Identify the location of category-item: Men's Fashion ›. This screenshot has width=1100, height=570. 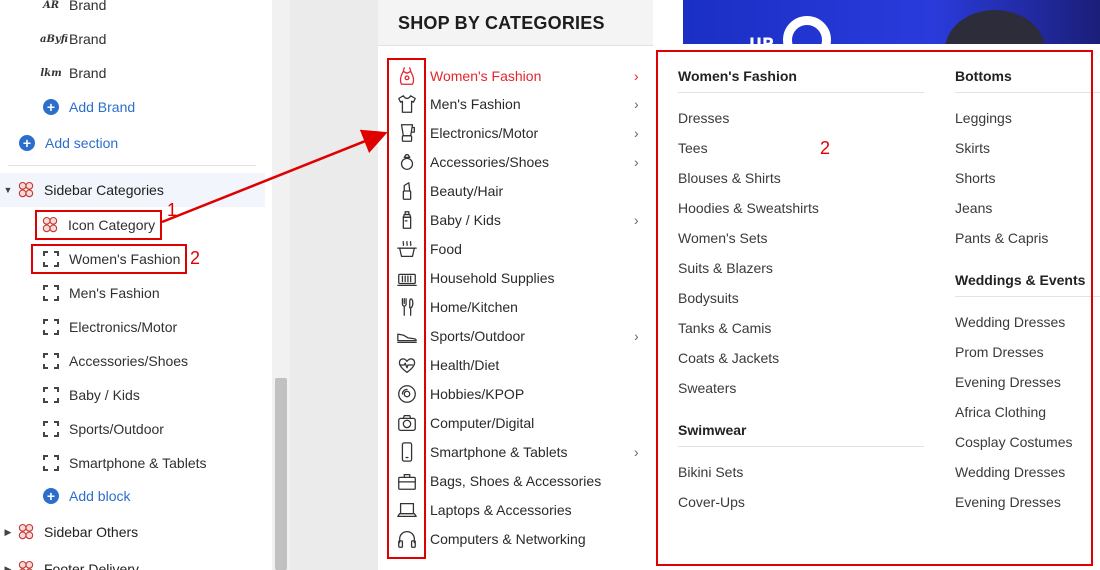
(520, 104).